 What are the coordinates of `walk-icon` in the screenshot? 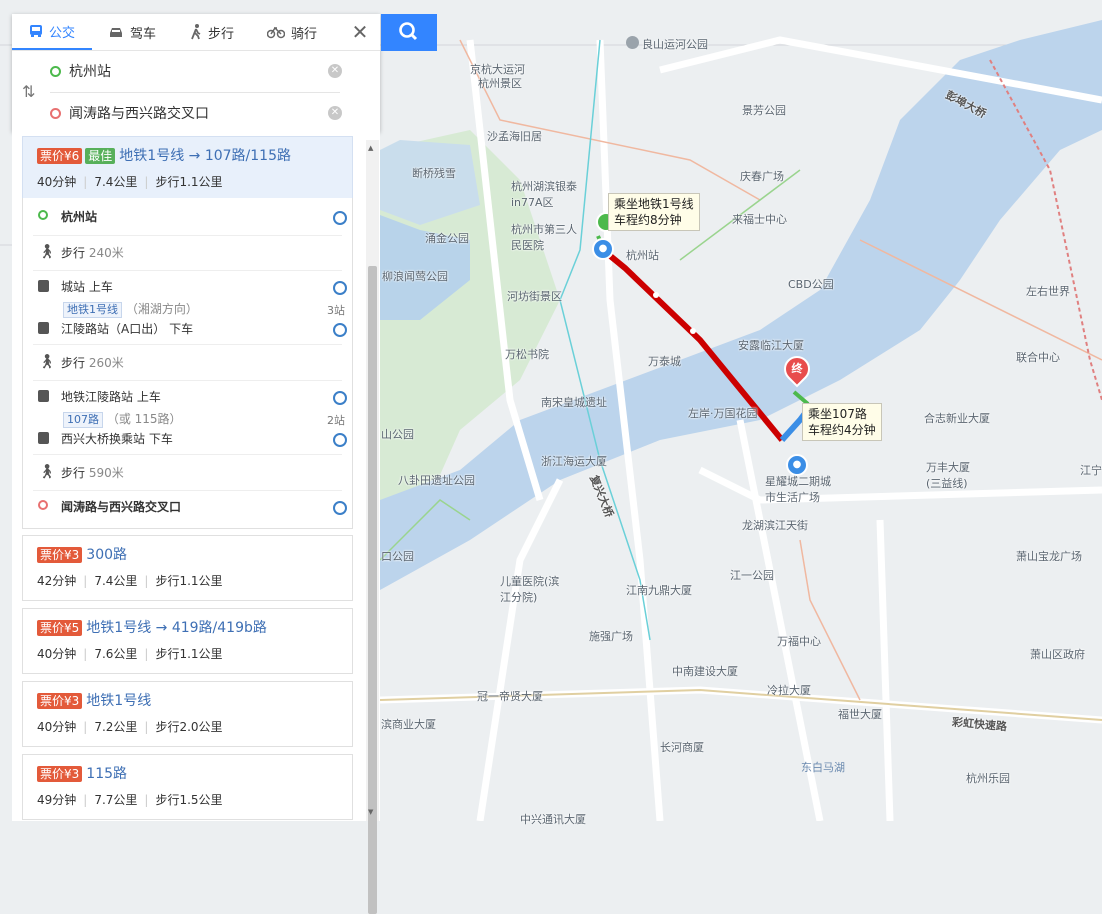 It's located at (196, 32).